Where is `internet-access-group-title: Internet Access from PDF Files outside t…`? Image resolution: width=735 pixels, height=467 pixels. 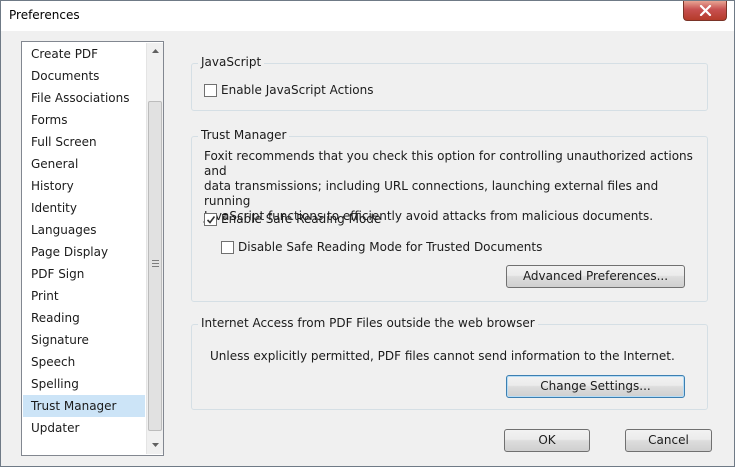 internet-access-group-title: Internet Access from PDF Files outside t… is located at coordinates (368, 323).